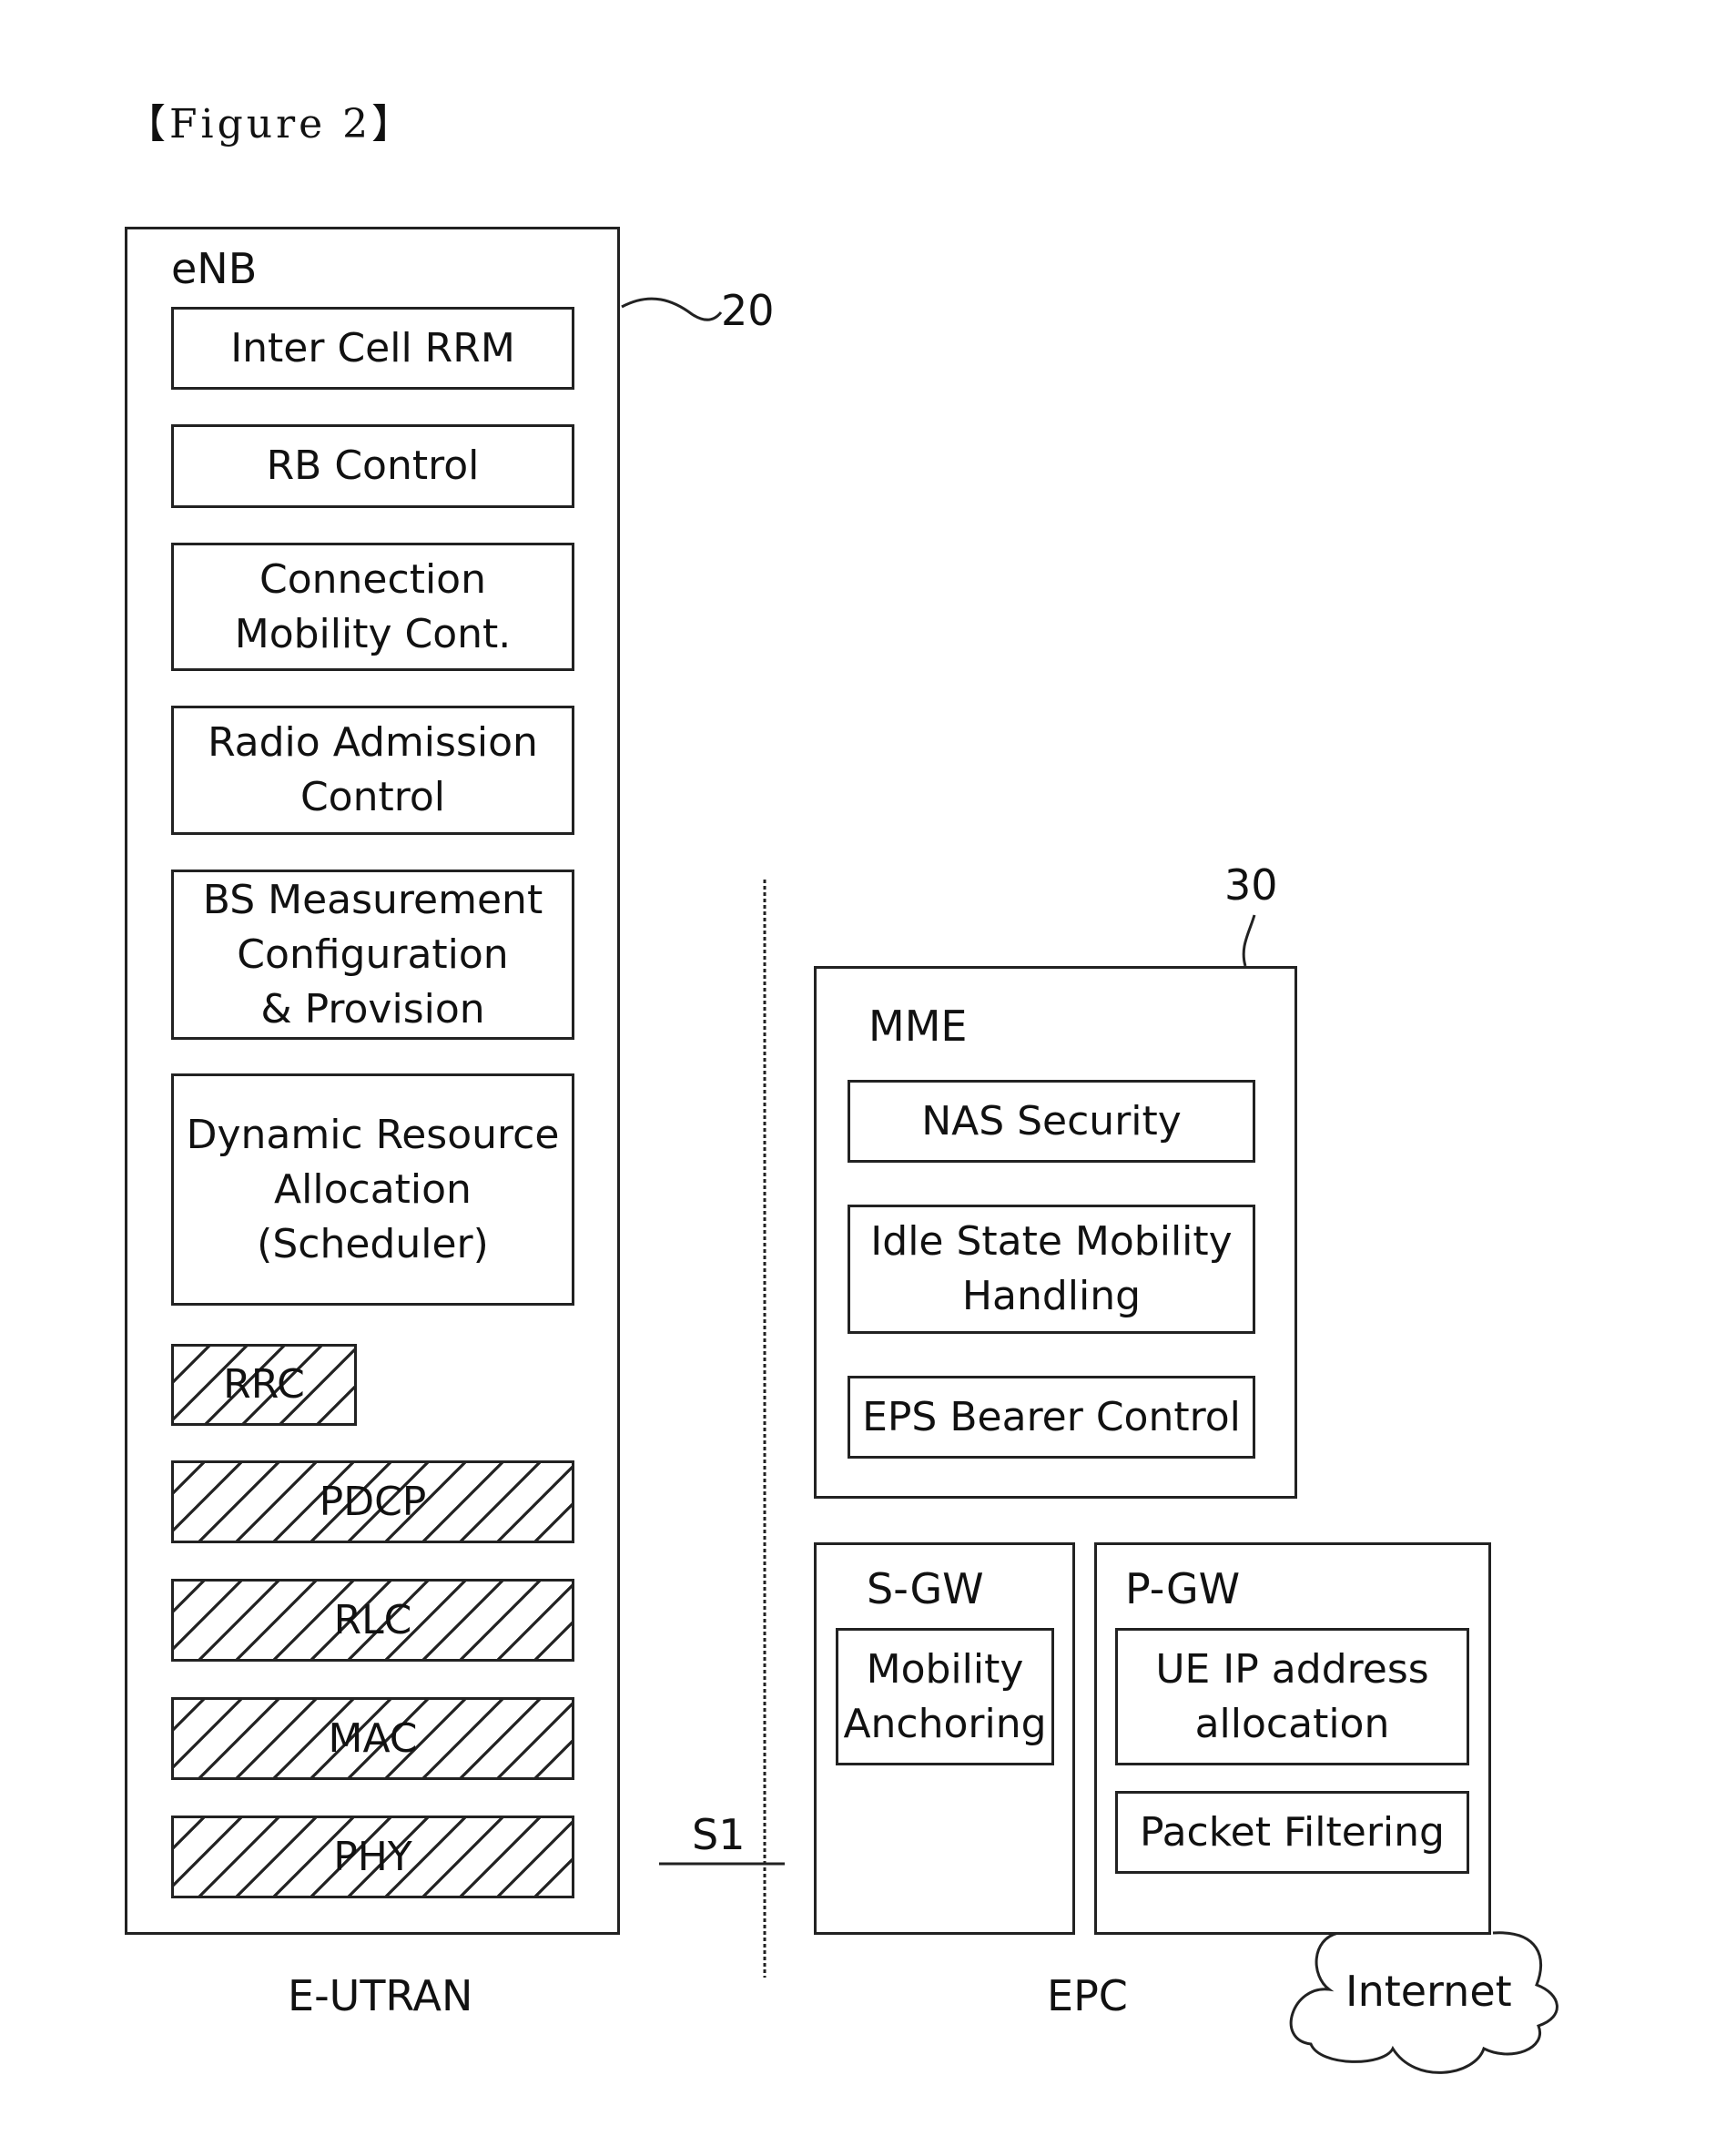 This screenshot has width=1736, height=2136. I want to click on e-utran-label: E-UTRAN, so click(381, 1995).